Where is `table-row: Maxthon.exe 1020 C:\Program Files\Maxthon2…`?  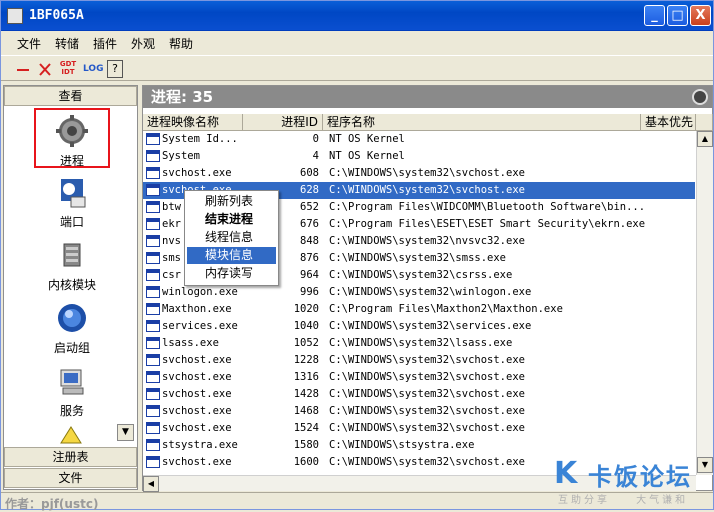
table-row: Maxthon.exe 1020 C:\Program Files\Maxthon2… is located at coordinates (419, 309).